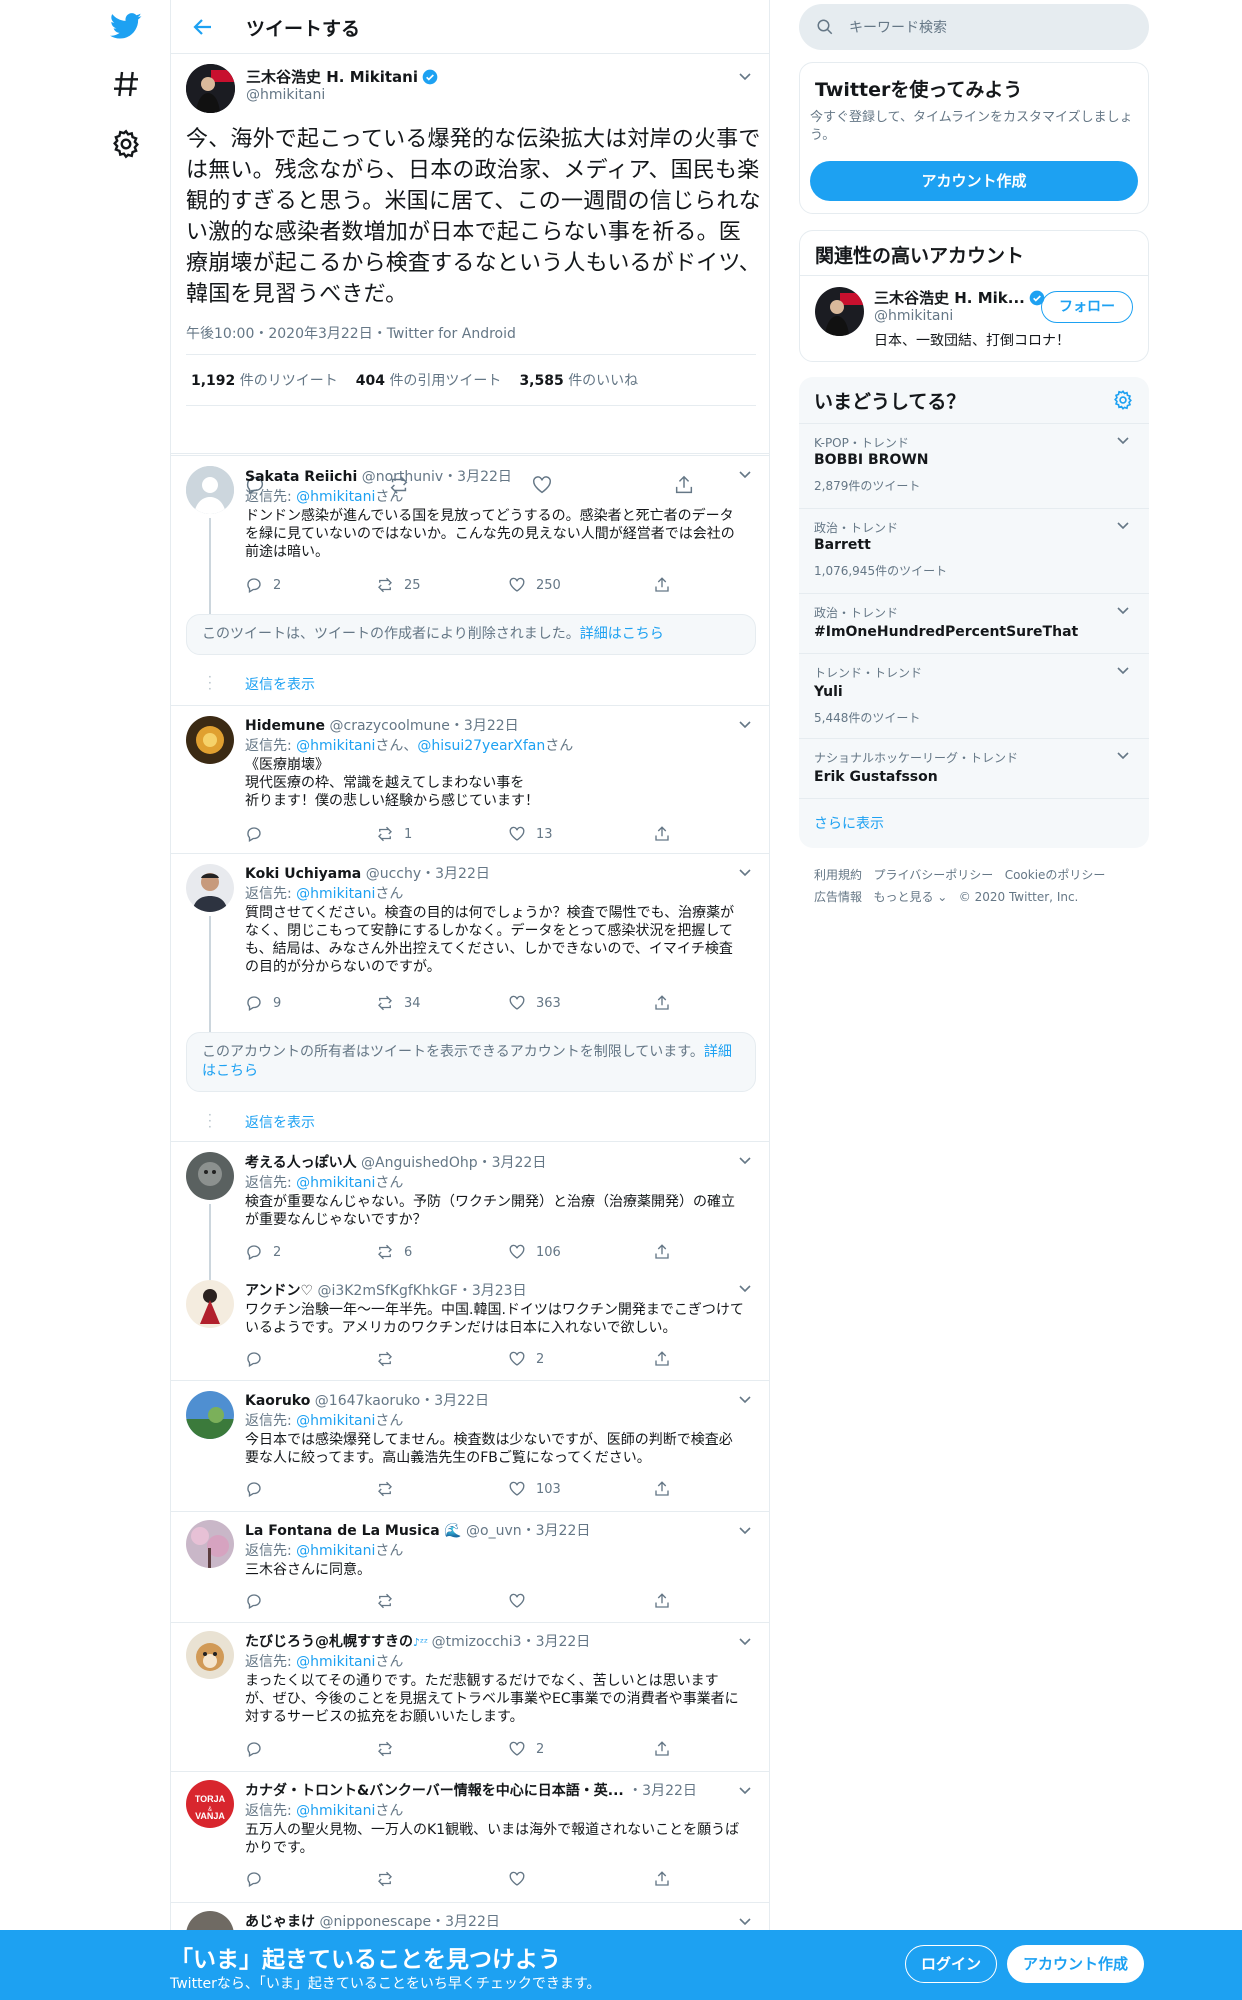 This screenshot has height=2000, width=1242. Describe the element at coordinates (974, 465) in the screenshot. I see `trend-item: K-POP・トレンド BOBBI BROWN 2,879件のツイート` at that location.